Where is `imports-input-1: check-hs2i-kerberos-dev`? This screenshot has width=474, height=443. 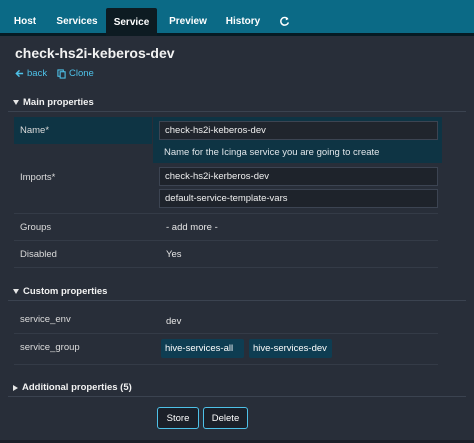 imports-input-1: check-hs2i-kerberos-dev is located at coordinates (298, 176).